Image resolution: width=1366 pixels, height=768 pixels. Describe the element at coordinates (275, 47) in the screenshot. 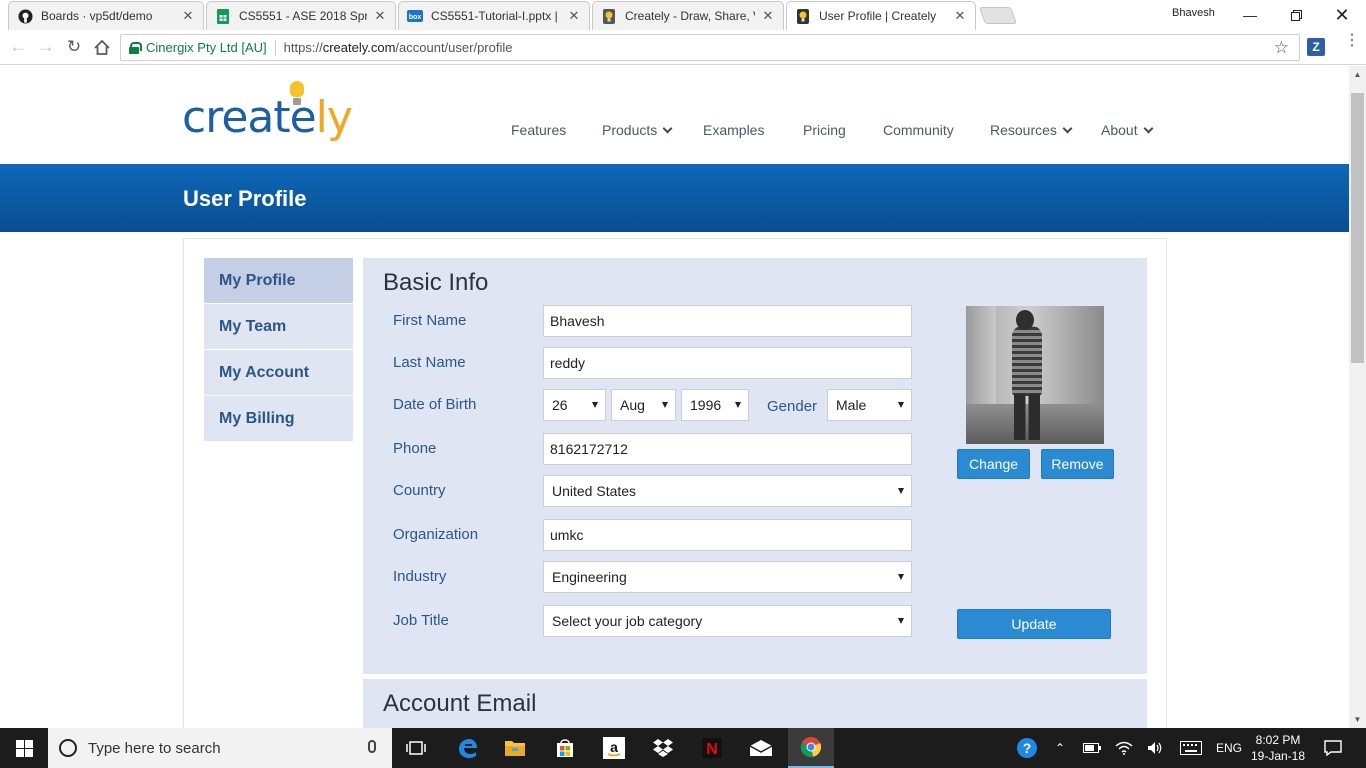

I see `omnibox-separator` at that location.